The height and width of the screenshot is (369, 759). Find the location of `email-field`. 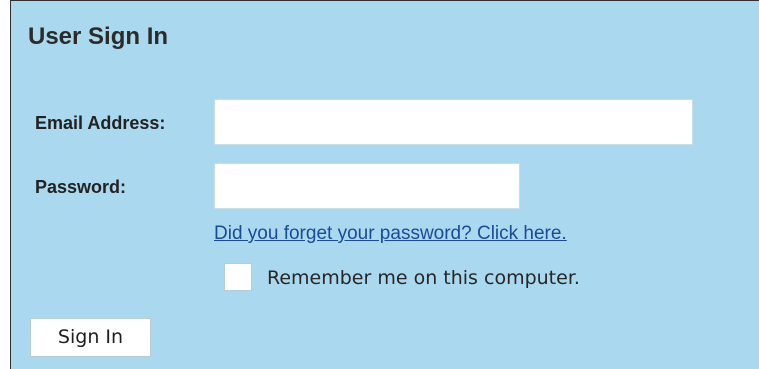

email-field is located at coordinates (453, 122).